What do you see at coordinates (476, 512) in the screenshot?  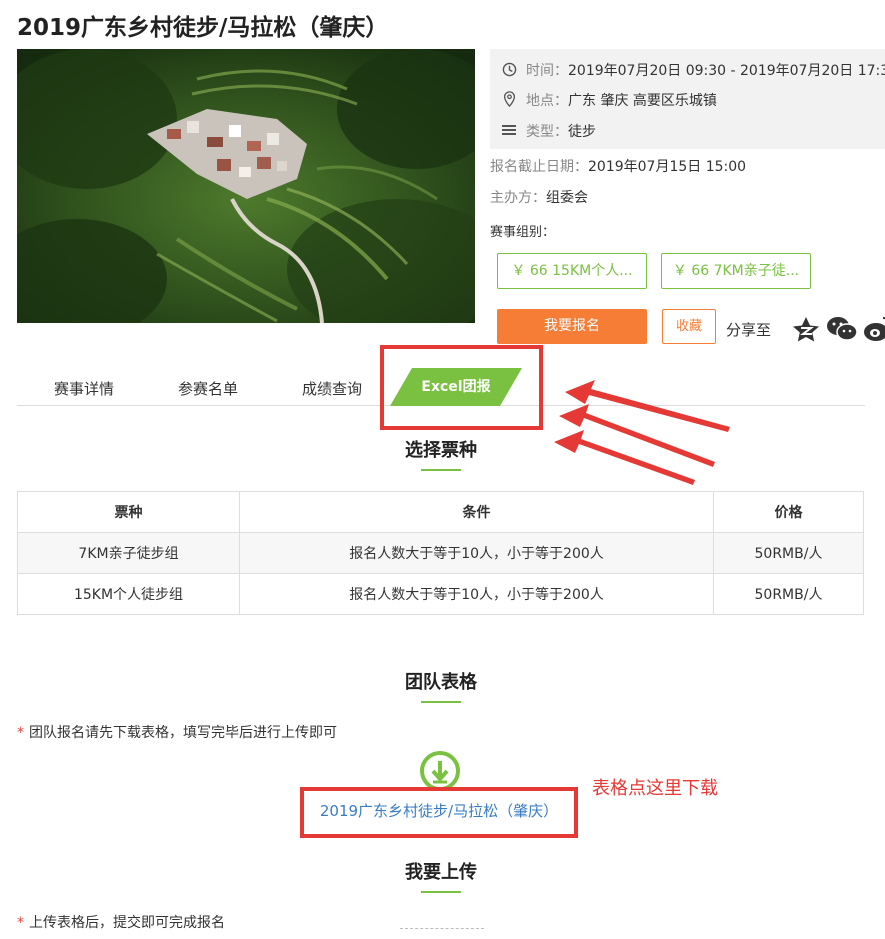 I see `column-header-condition: 条件` at bounding box center [476, 512].